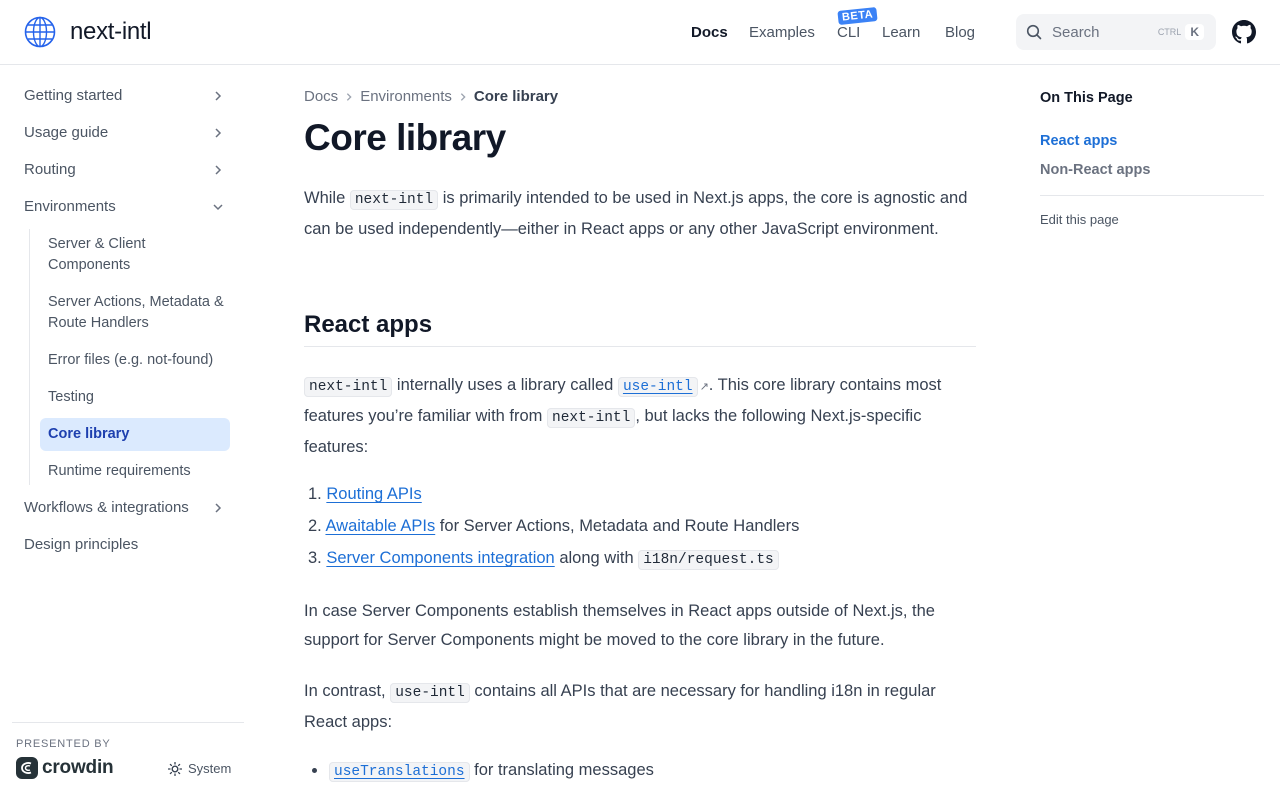  I want to click on server-components-integration-link: Server Components integration, so click(440, 558).